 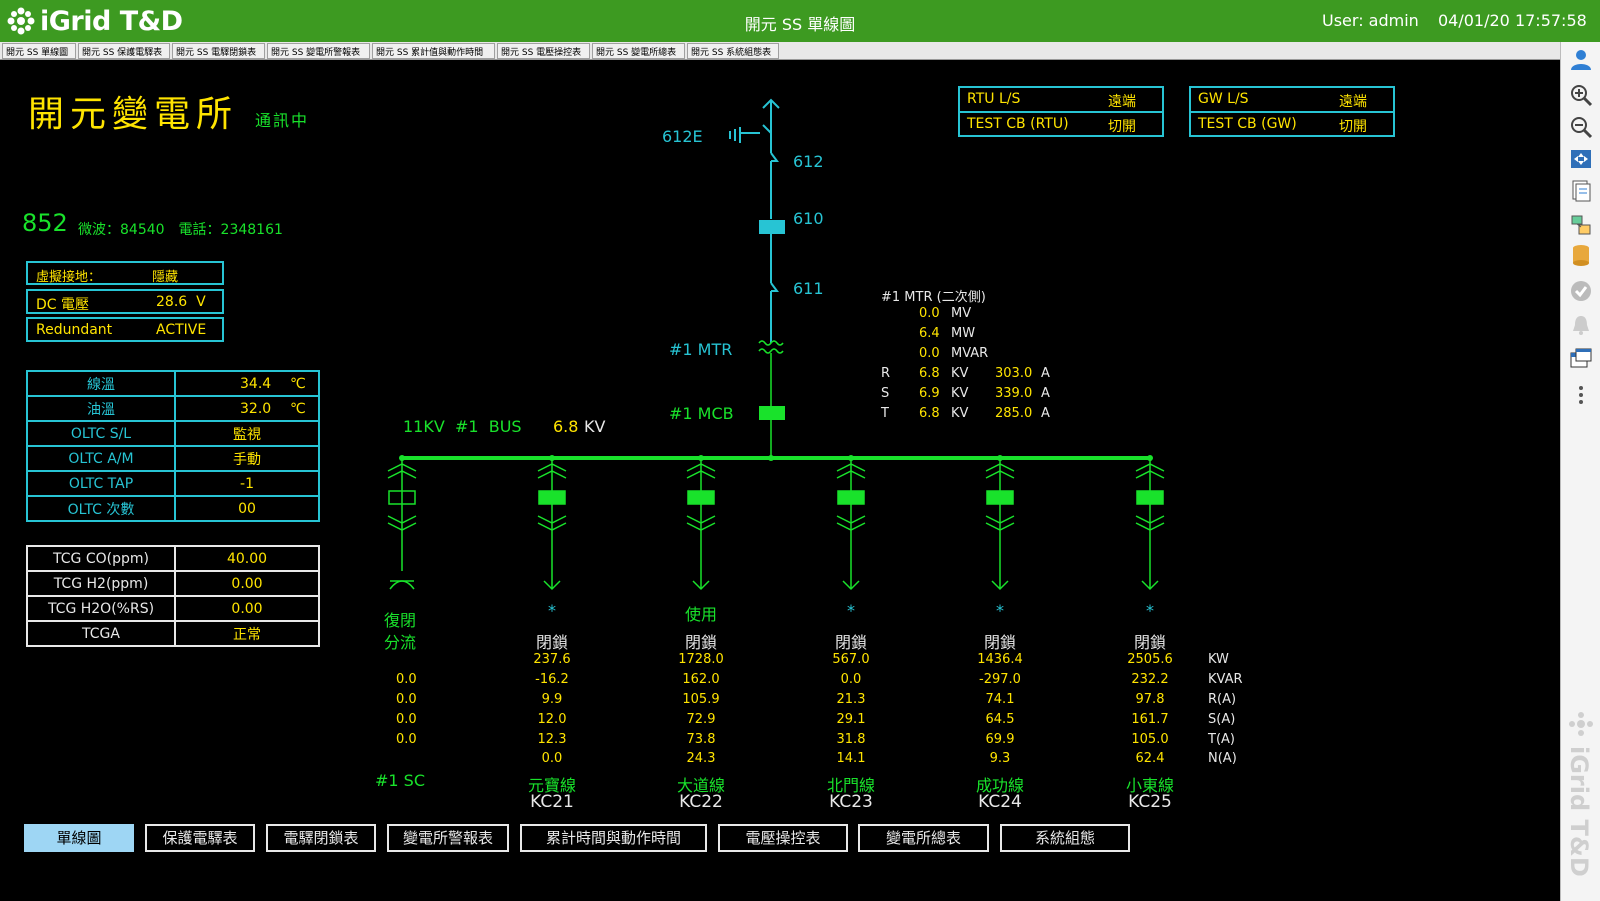 I want to click on fit-screen-icon, so click(x=1581, y=159).